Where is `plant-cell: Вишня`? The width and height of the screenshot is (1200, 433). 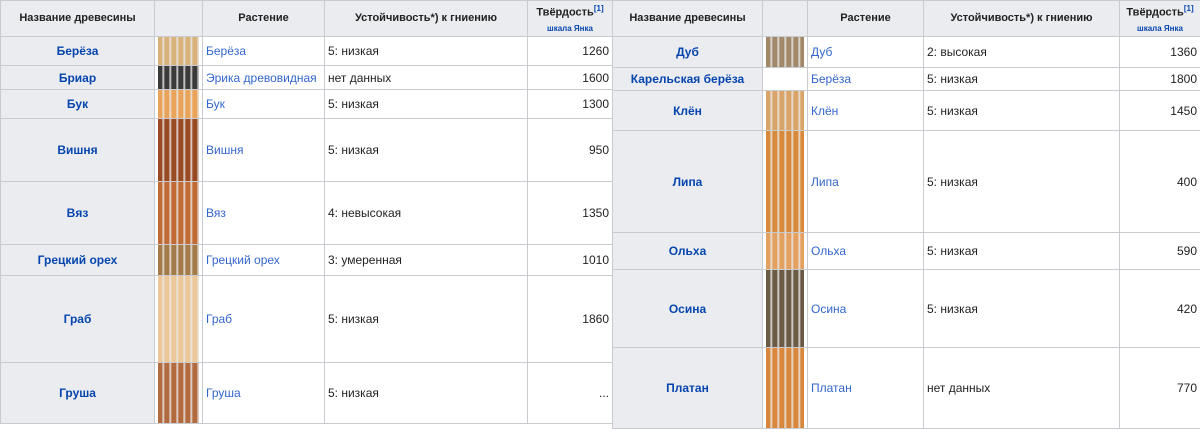 plant-cell: Вишня is located at coordinates (263, 150).